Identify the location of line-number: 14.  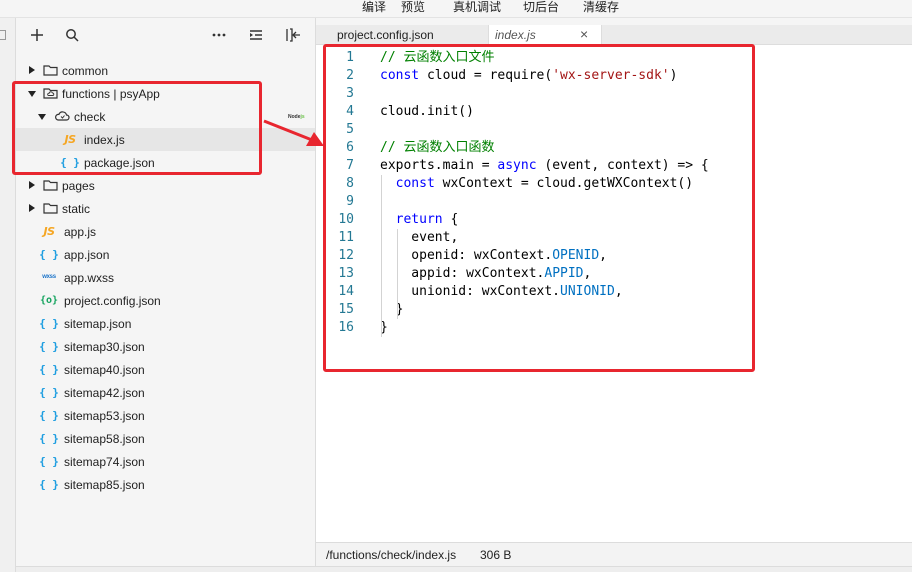
(346, 291).